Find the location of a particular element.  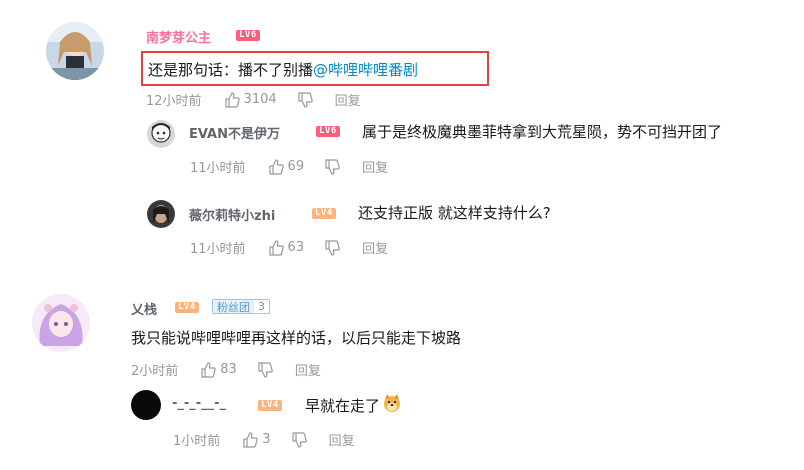

reply-meta: 1小时前 3 回复 is located at coordinates (264, 439).